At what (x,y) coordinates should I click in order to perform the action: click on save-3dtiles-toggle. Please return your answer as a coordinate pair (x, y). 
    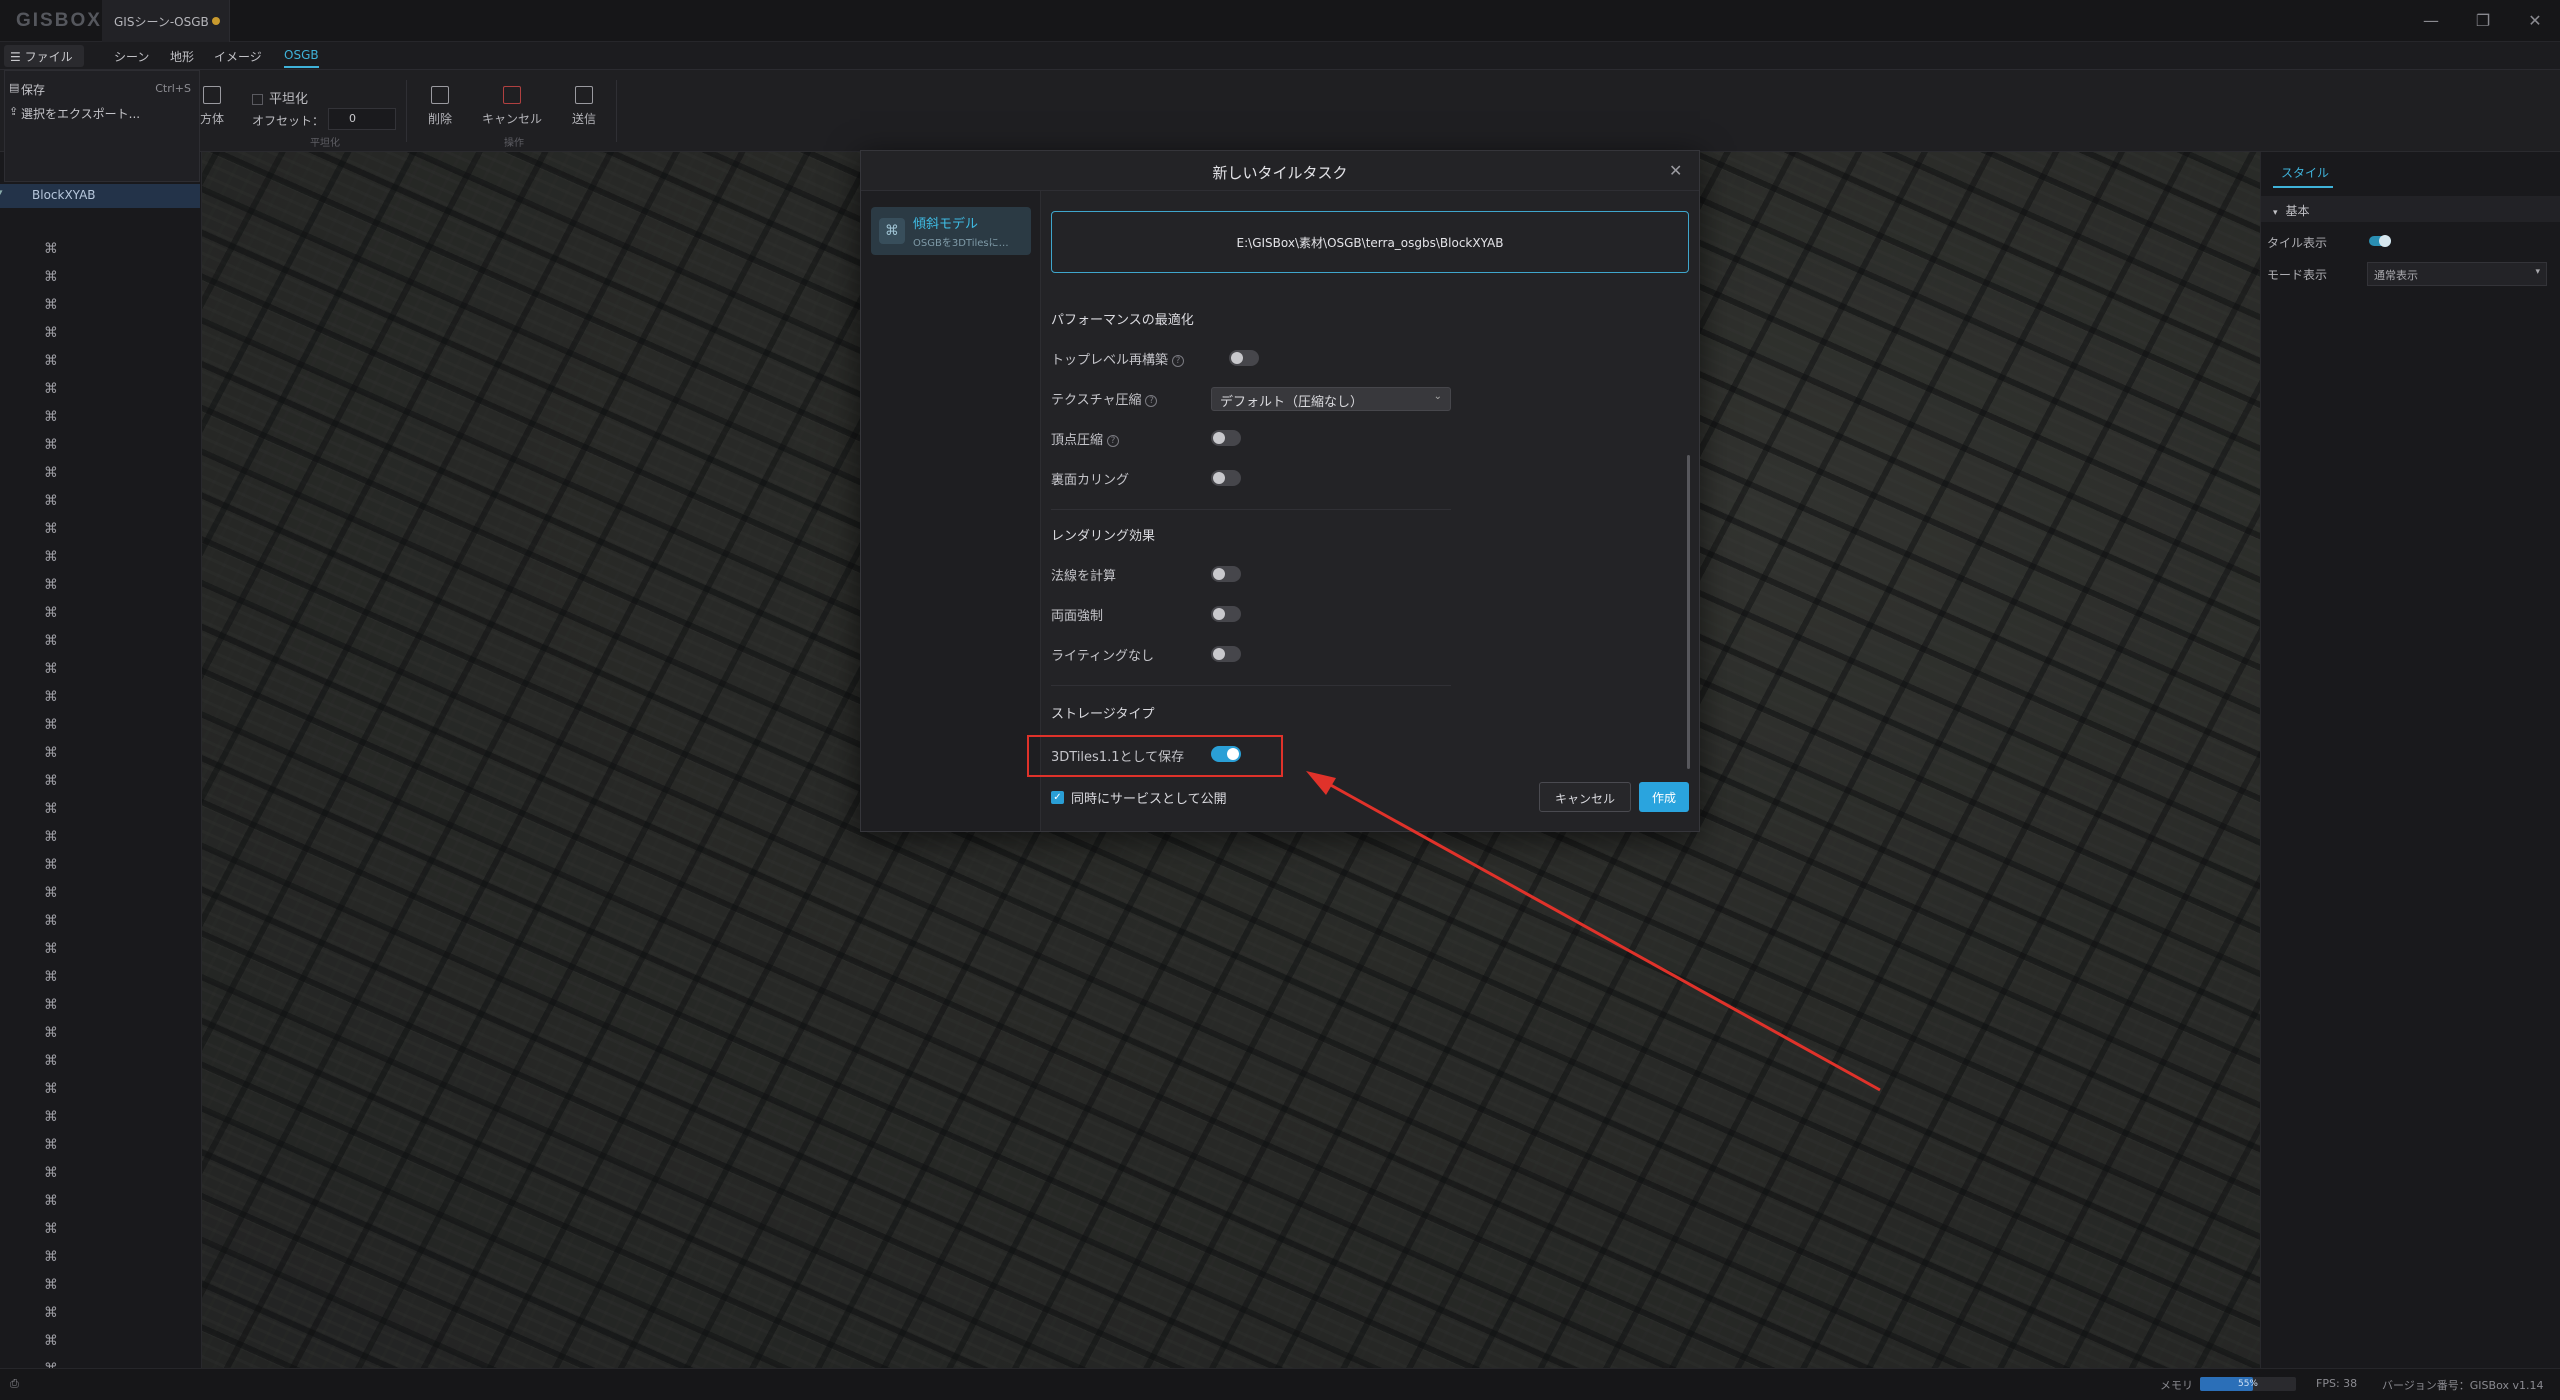
    Looking at the image, I should click on (1226, 754).